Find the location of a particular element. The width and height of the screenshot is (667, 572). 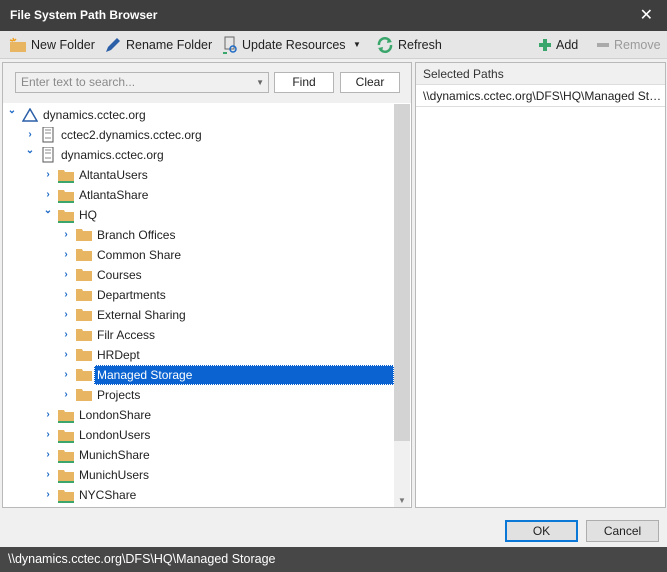

tree-node: › AtlantaShare is located at coordinates (199, 195).